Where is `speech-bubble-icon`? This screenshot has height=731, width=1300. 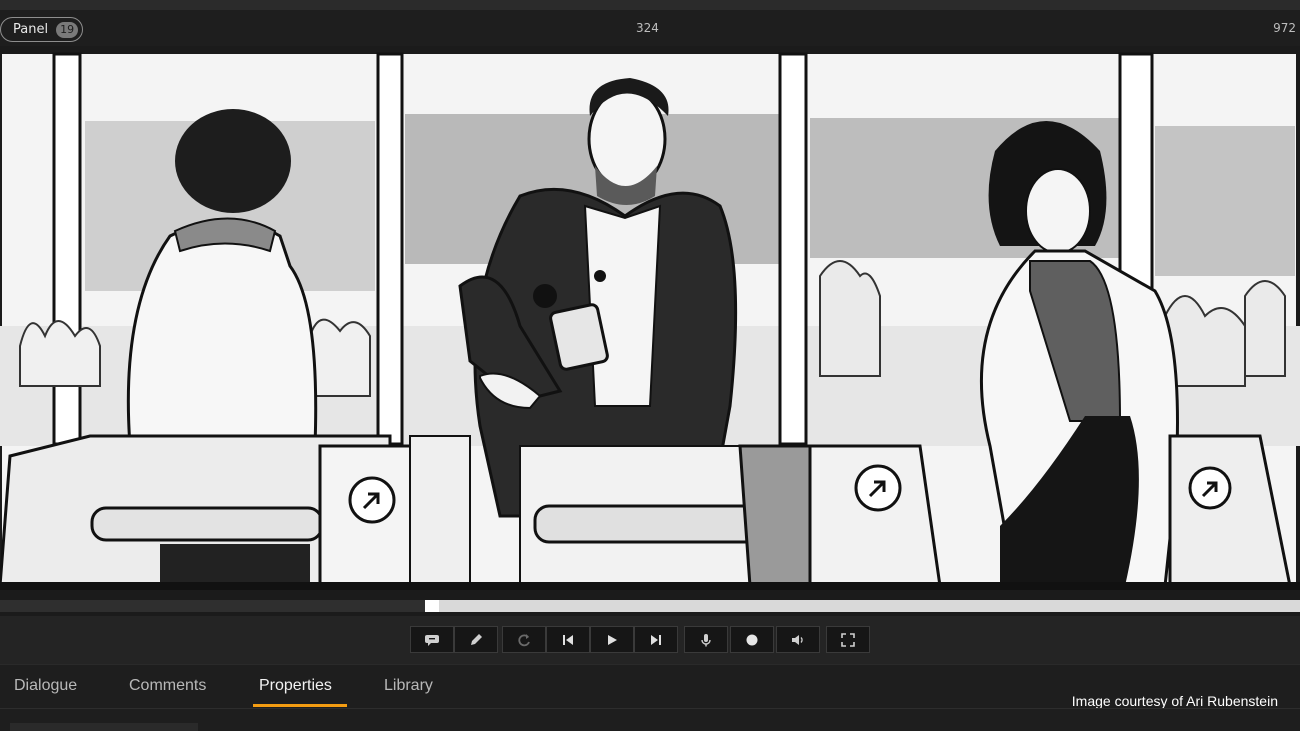
speech-bubble-icon is located at coordinates (432, 640).